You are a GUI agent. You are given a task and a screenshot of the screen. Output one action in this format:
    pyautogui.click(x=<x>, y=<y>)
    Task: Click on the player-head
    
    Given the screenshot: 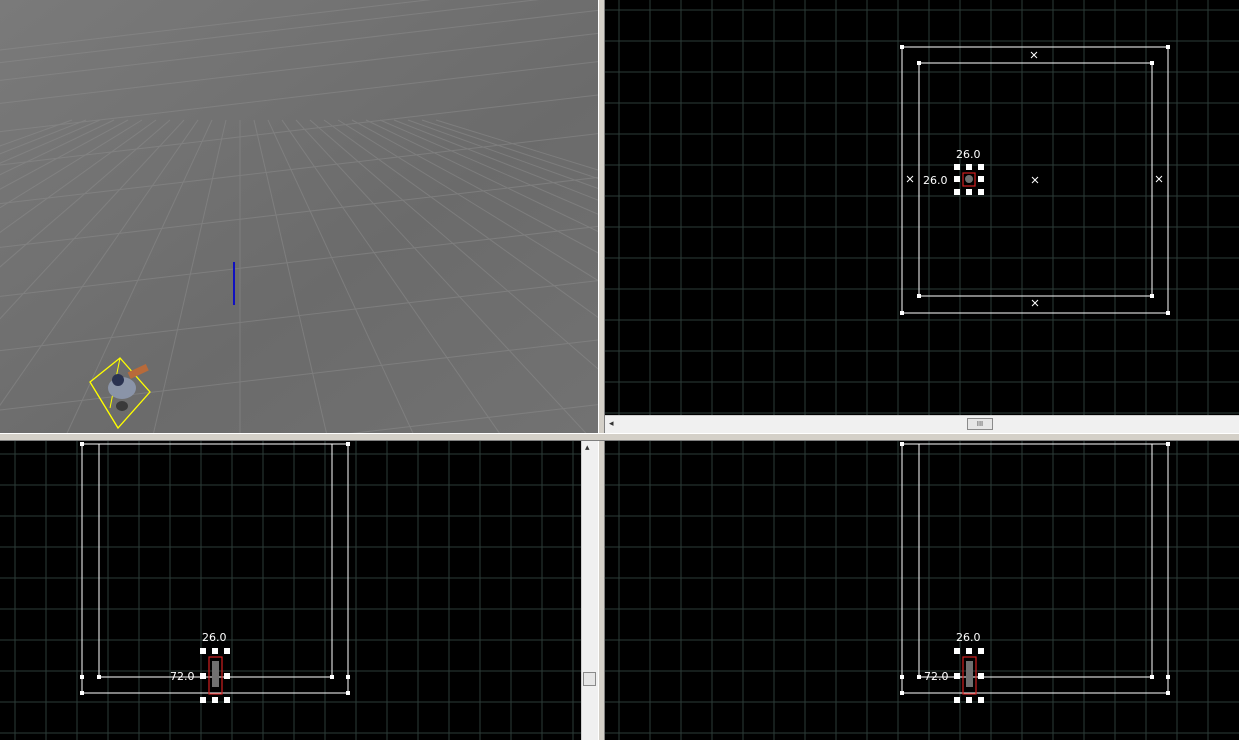 What is the action you would take?
    pyautogui.click(x=118, y=380)
    